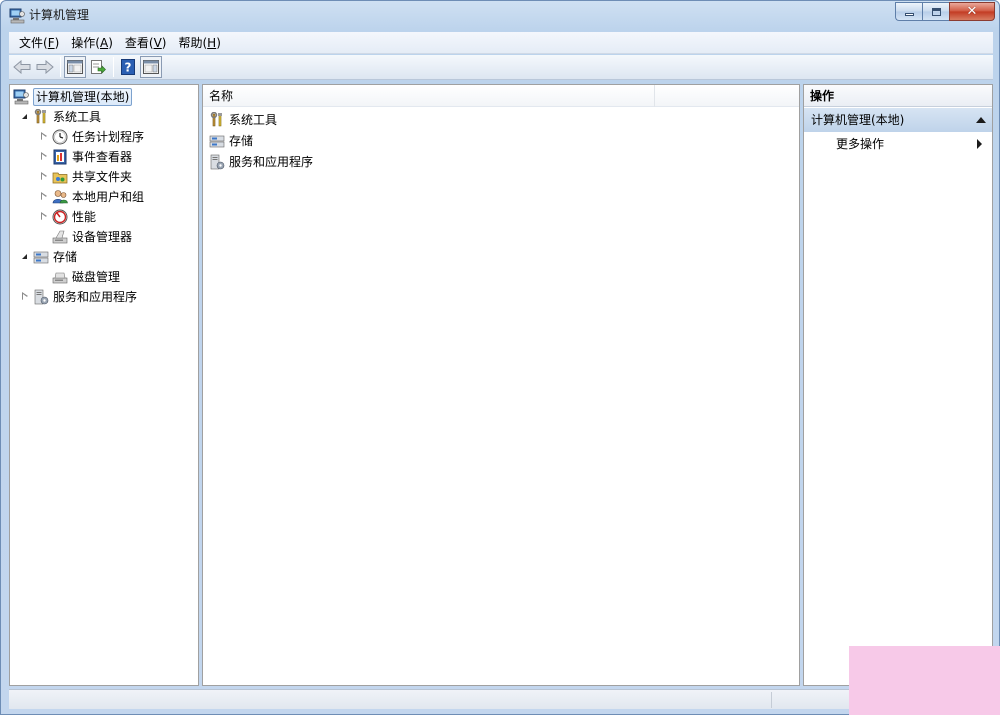 This screenshot has width=1000, height=715. I want to click on help-icon: ?, so click(128, 67).